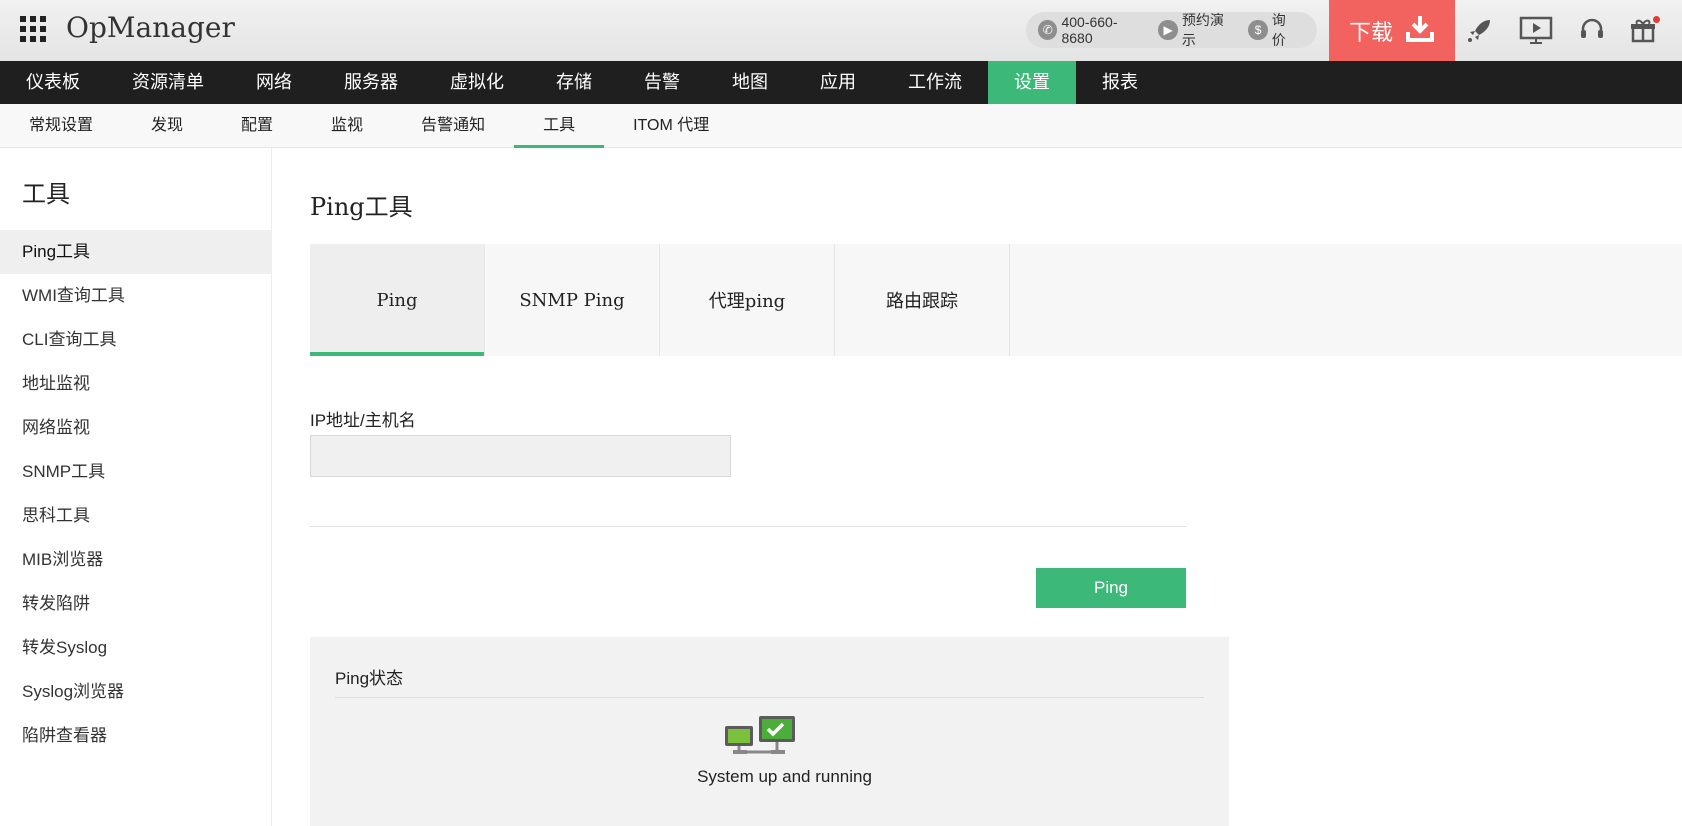 Image resolution: width=1682 pixels, height=826 pixels. What do you see at coordinates (1592, 30) in the screenshot?
I see `headset-icon` at bounding box center [1592, 30].